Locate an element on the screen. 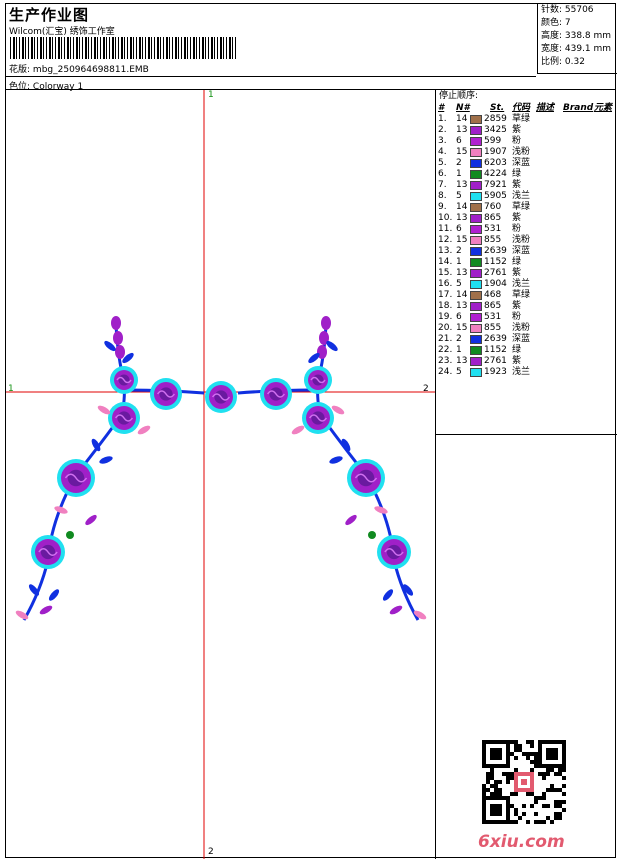 This screenshot has height=860, width=620. axis-right-label: 2 is located at coordinates (426, 389).